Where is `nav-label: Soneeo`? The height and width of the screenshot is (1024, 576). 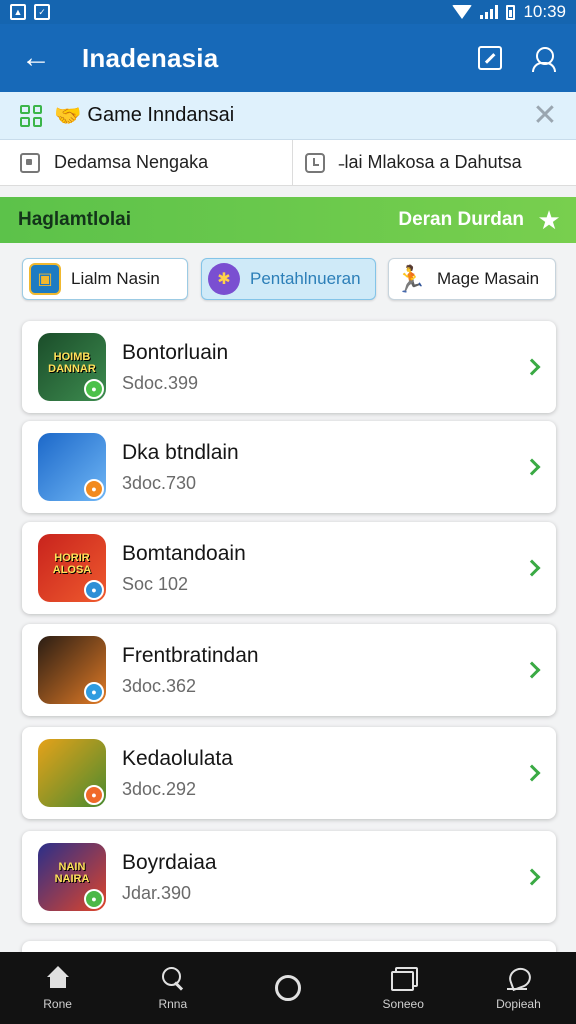
nav-label: Soneeo is located at coordinates (403, 1003).